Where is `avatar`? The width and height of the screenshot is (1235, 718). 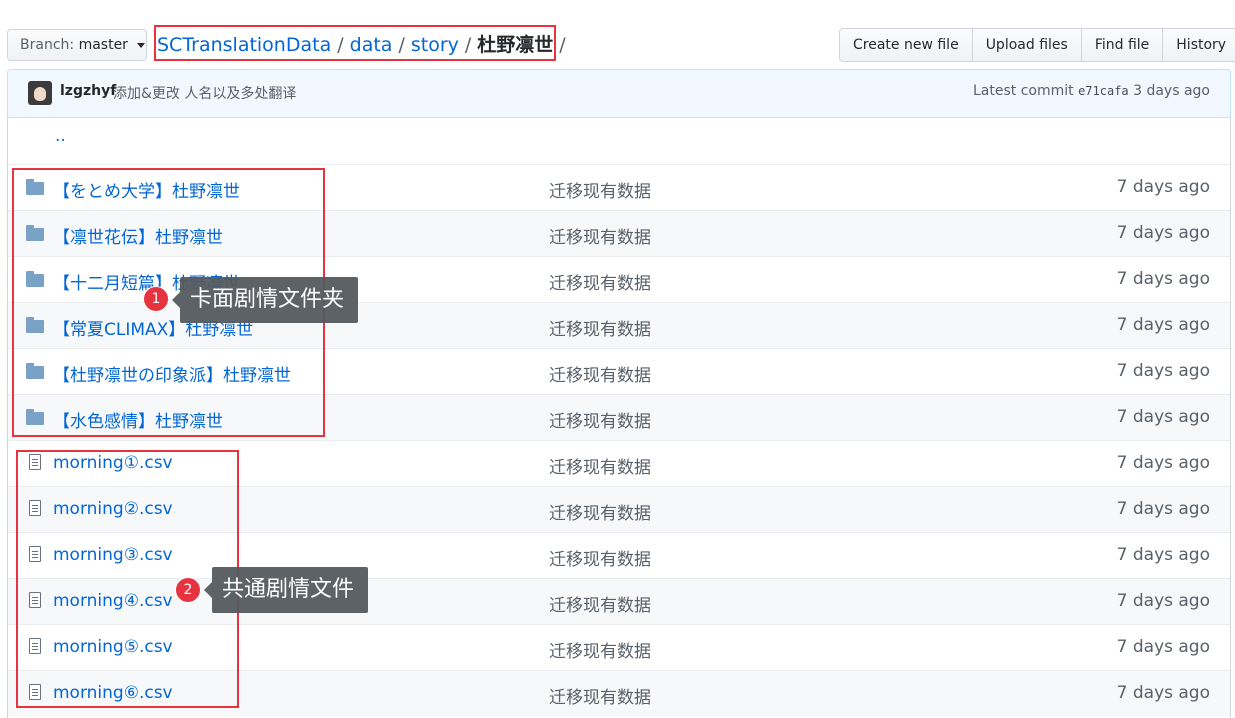
avatar is located at coordinates (40, 93).